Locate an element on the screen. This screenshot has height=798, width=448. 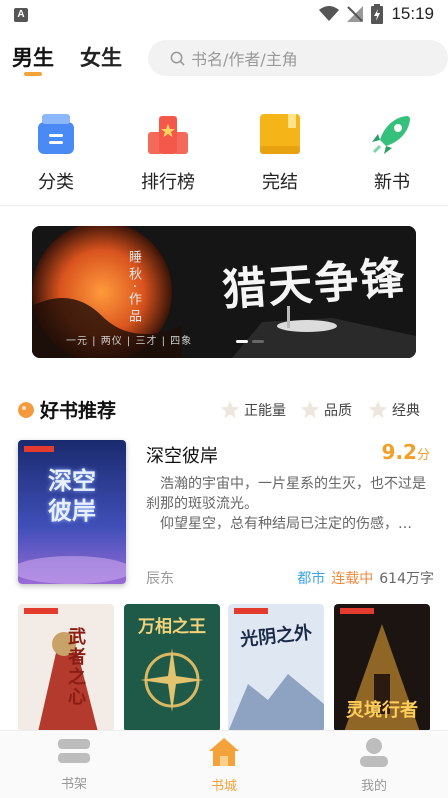
app-notification-icon: A is located at coordinates (21, 15).